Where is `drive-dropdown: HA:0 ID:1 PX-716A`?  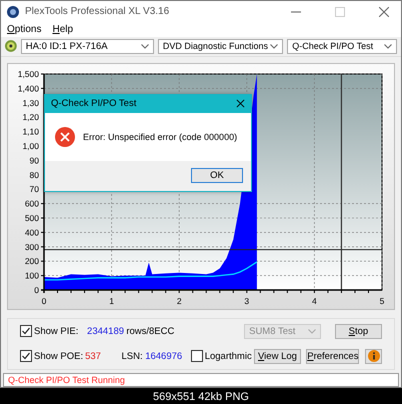 drive-dropdown: HA:0 ID:1 PX-716A is located at coordinates (87, 46).